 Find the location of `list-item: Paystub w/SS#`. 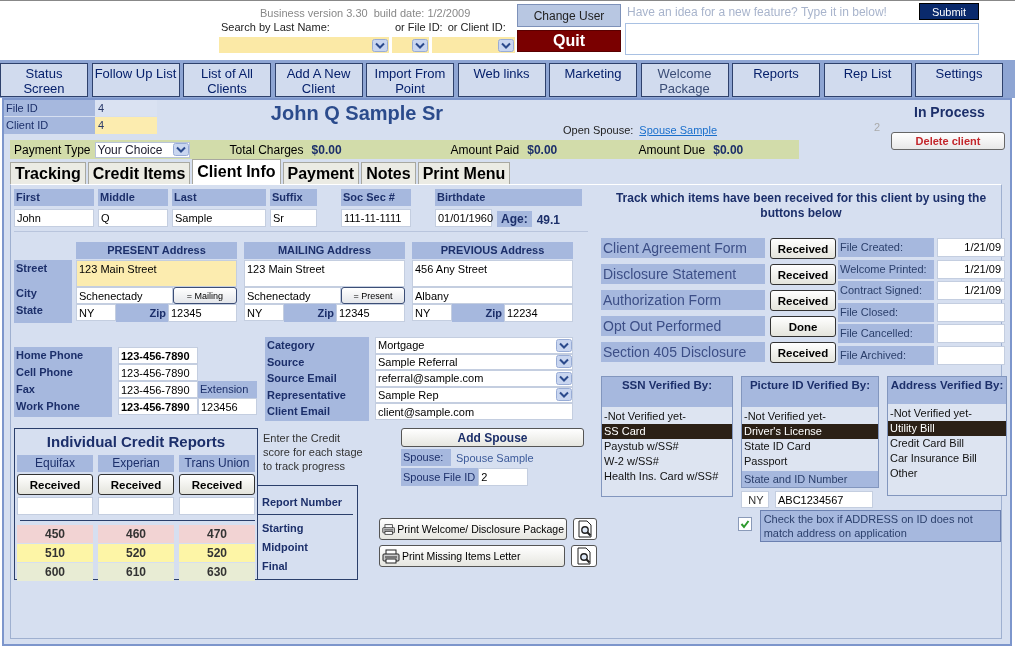

list-item: Paystub w/SS# is located at coordinates (667, 446).